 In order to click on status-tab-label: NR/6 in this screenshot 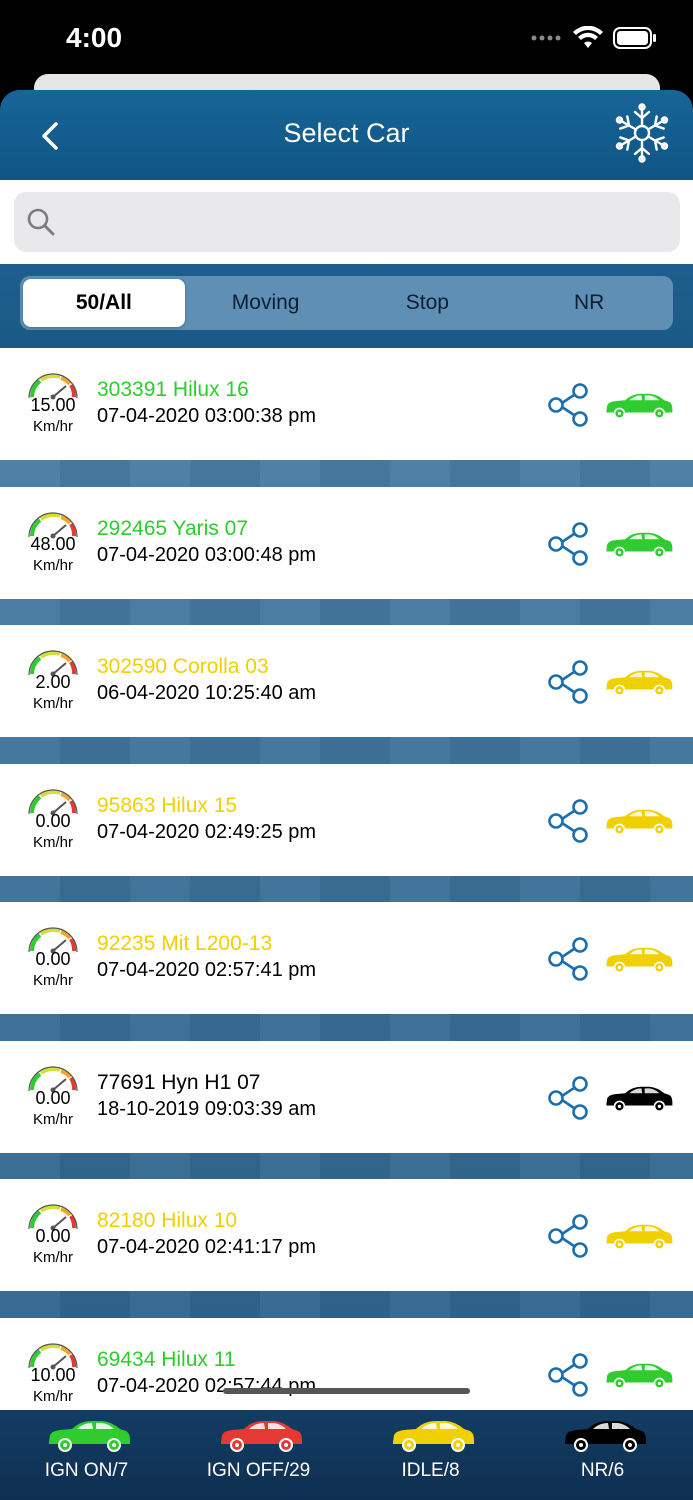, I will do `click(602, 1470)`.